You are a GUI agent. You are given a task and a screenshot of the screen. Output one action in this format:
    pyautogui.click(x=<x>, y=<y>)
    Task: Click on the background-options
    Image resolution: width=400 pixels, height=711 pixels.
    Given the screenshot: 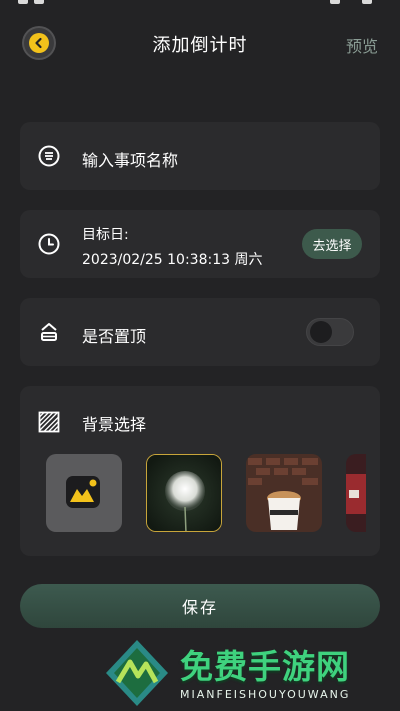 What is the action you would take?
    pyautogui.click(x=206, y=494)
    